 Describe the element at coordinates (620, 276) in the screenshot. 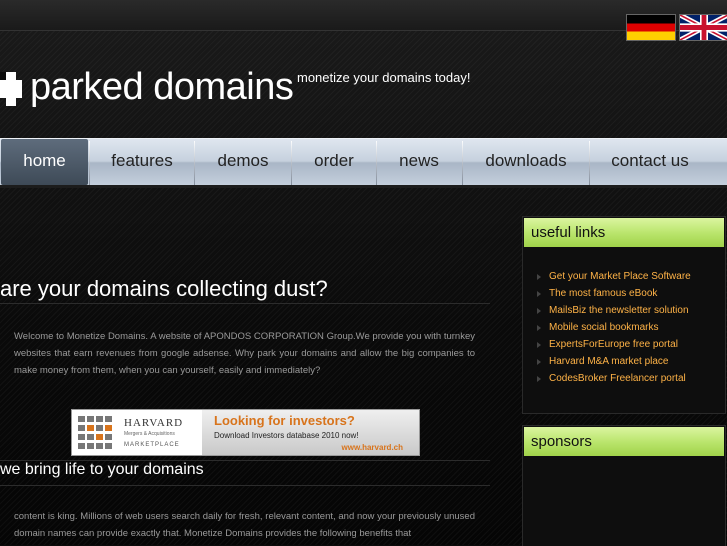

I see `link-label: Get your Market Place Software` at that location.